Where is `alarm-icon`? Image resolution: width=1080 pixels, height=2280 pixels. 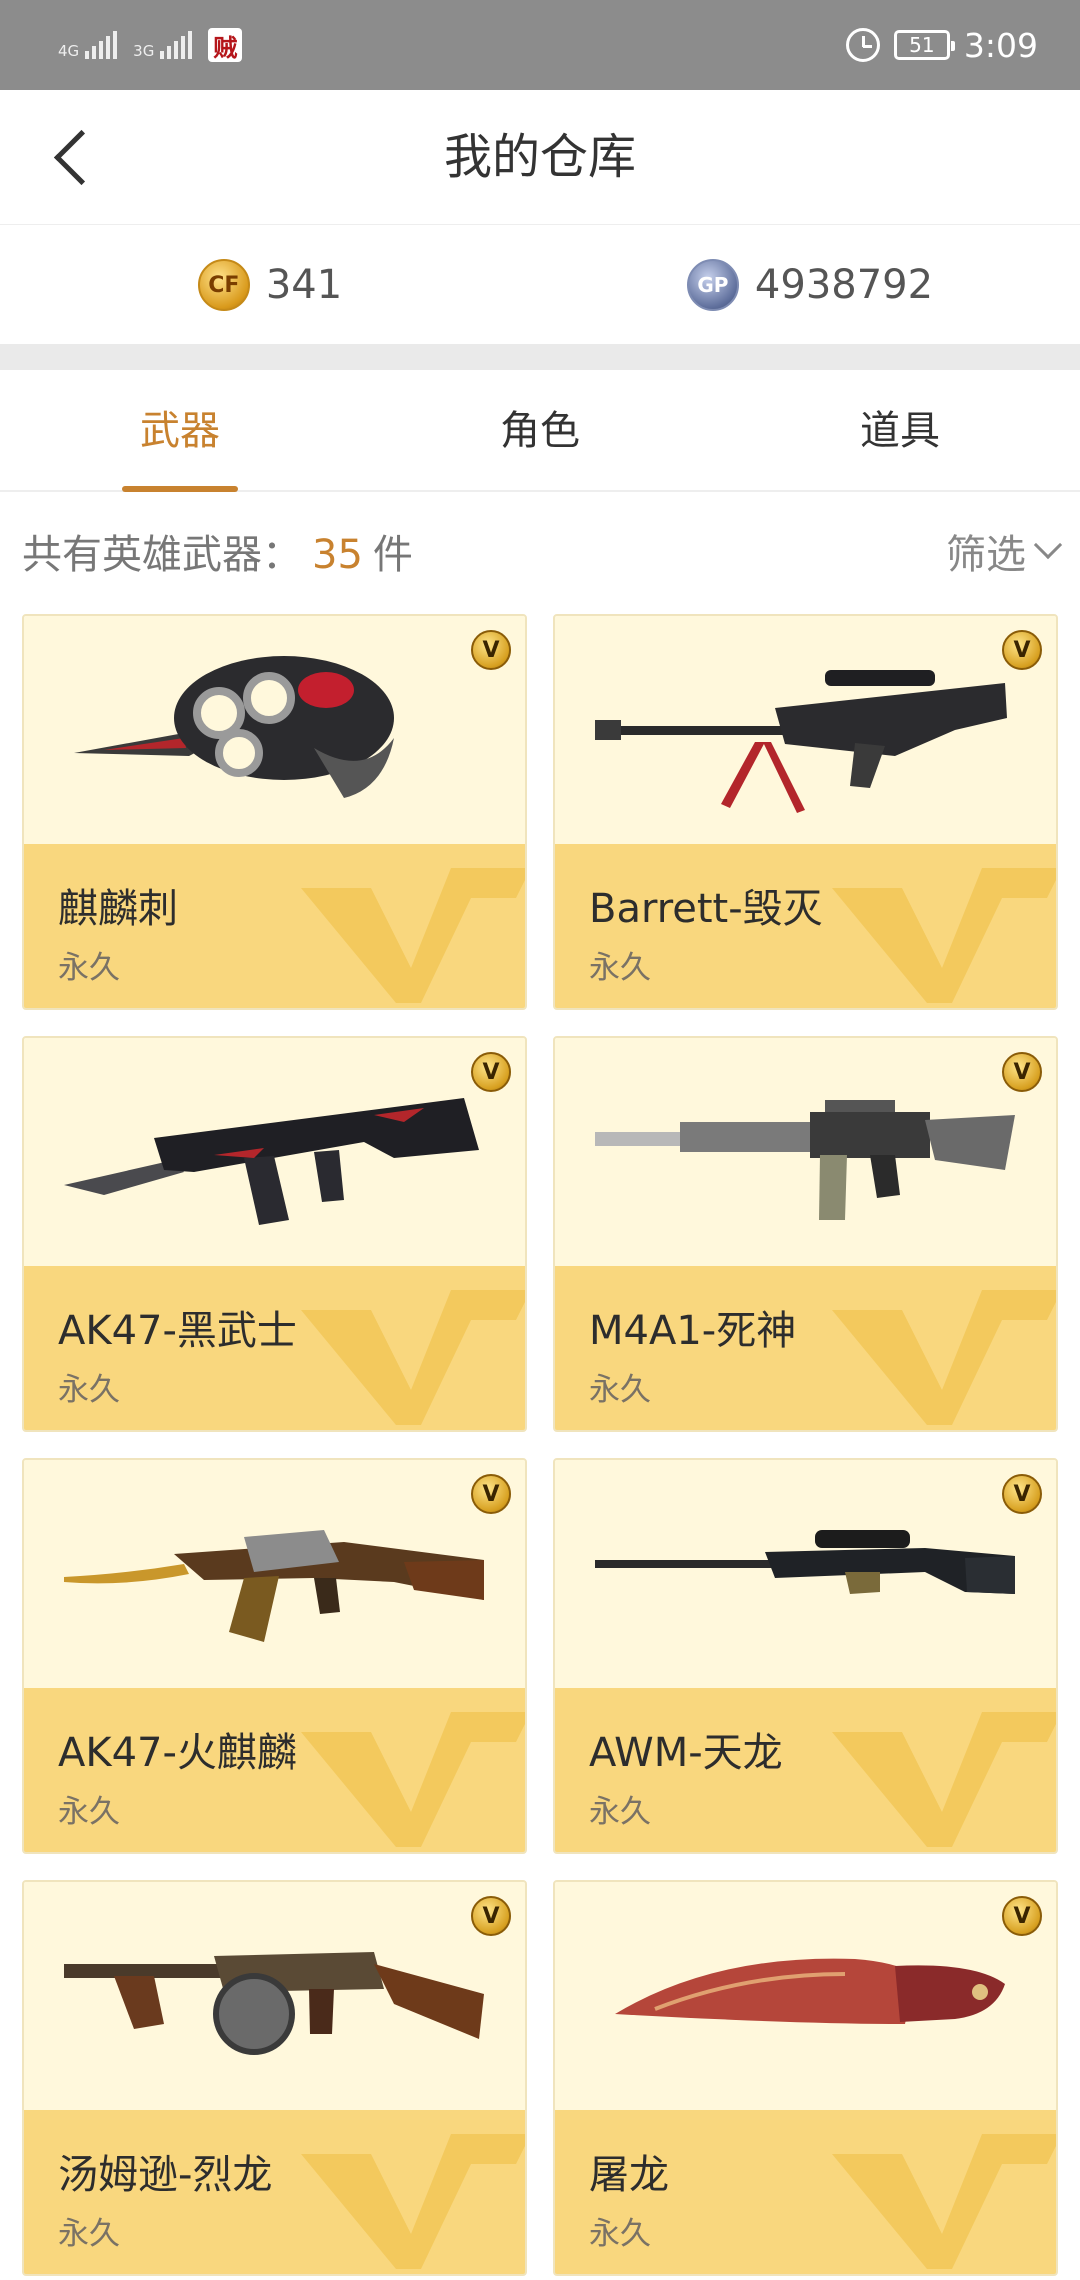
alarm-icon is located at coordinates (862, 45).